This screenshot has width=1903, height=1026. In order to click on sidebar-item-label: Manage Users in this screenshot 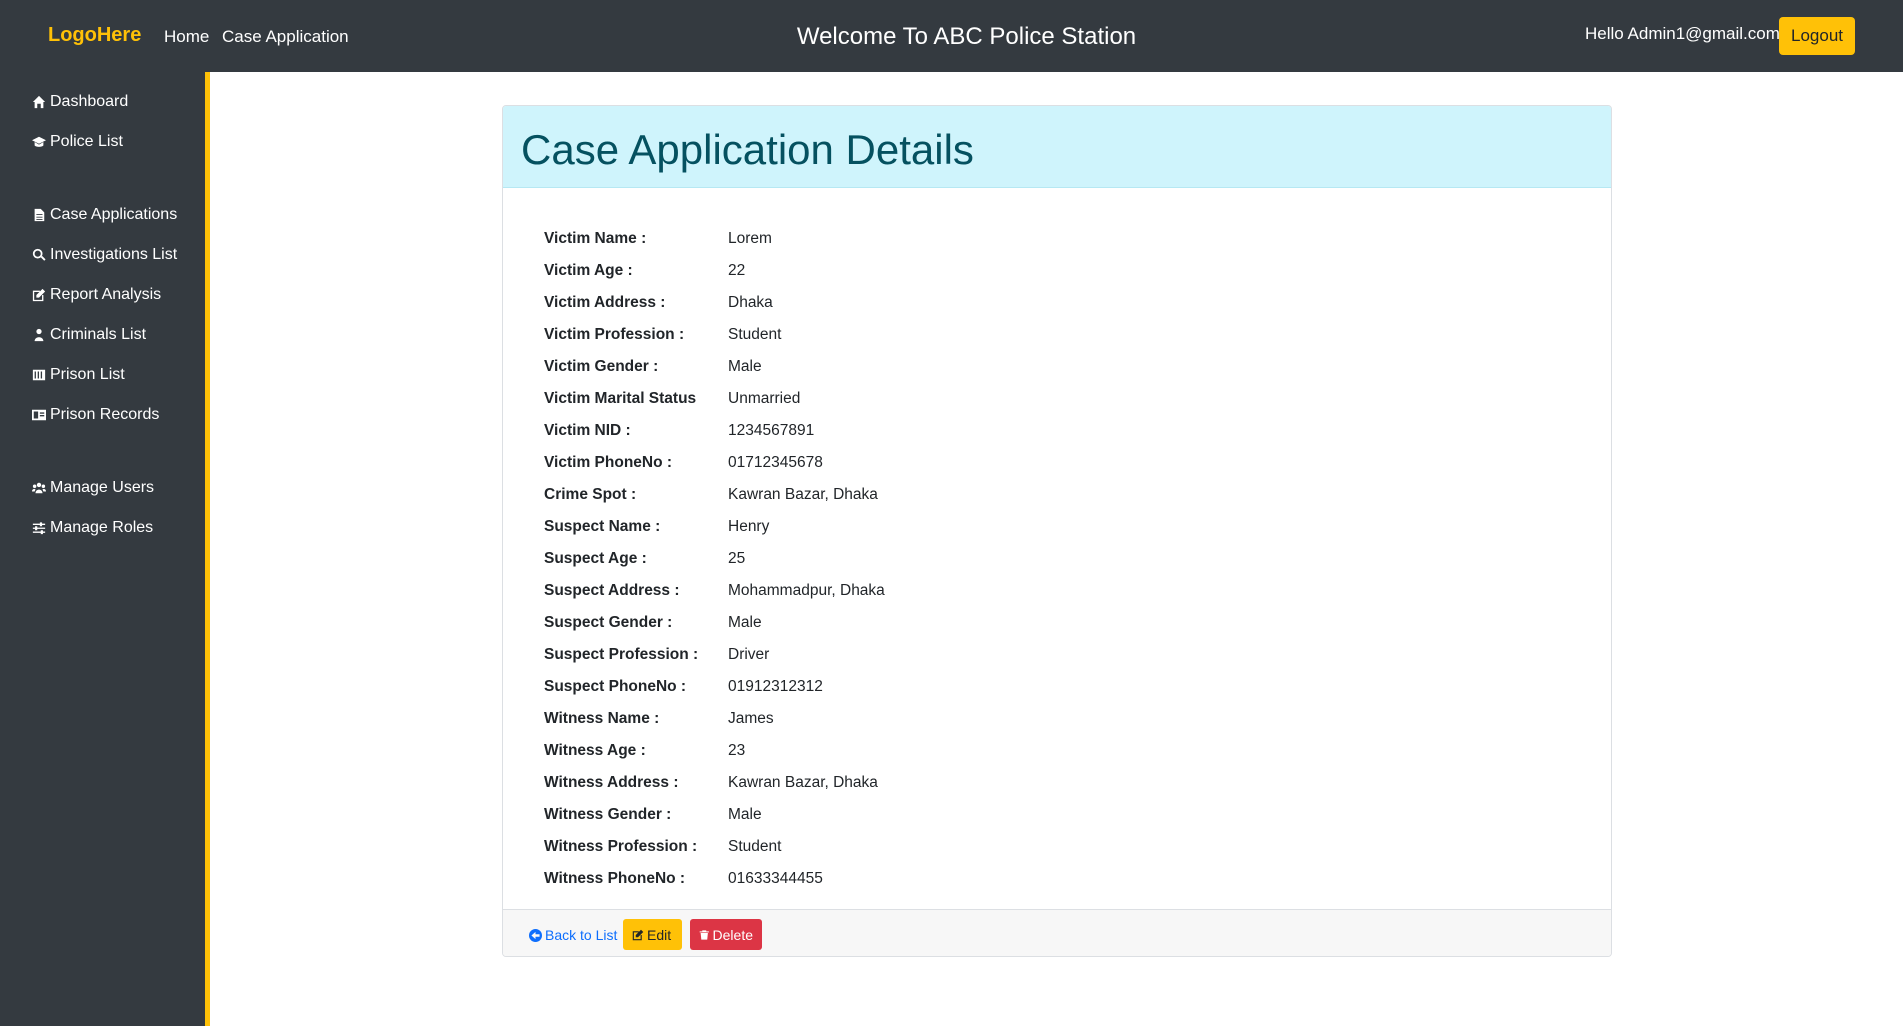, I will do `click(102, 487)`.